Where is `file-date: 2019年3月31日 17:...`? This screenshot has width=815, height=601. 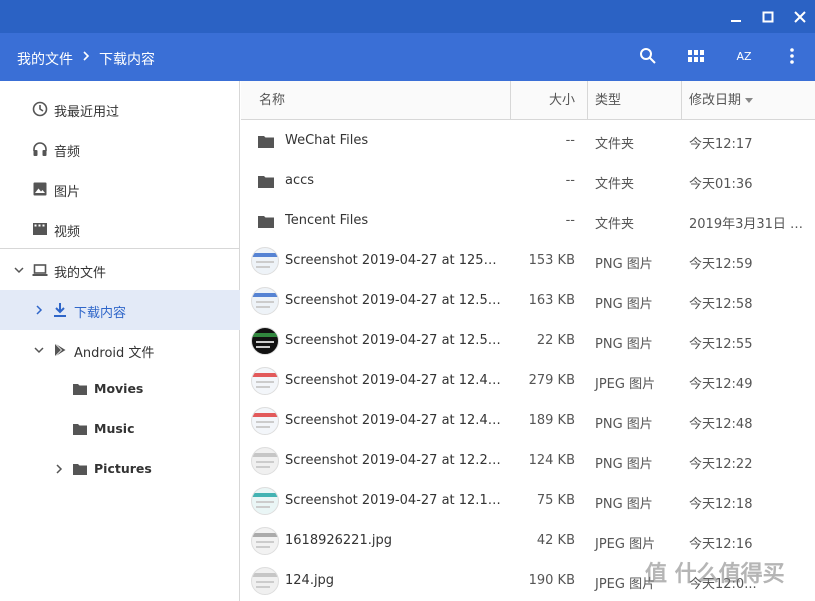
file-date: 2019年3月31日 17:... is located at coordinates (750, 224).